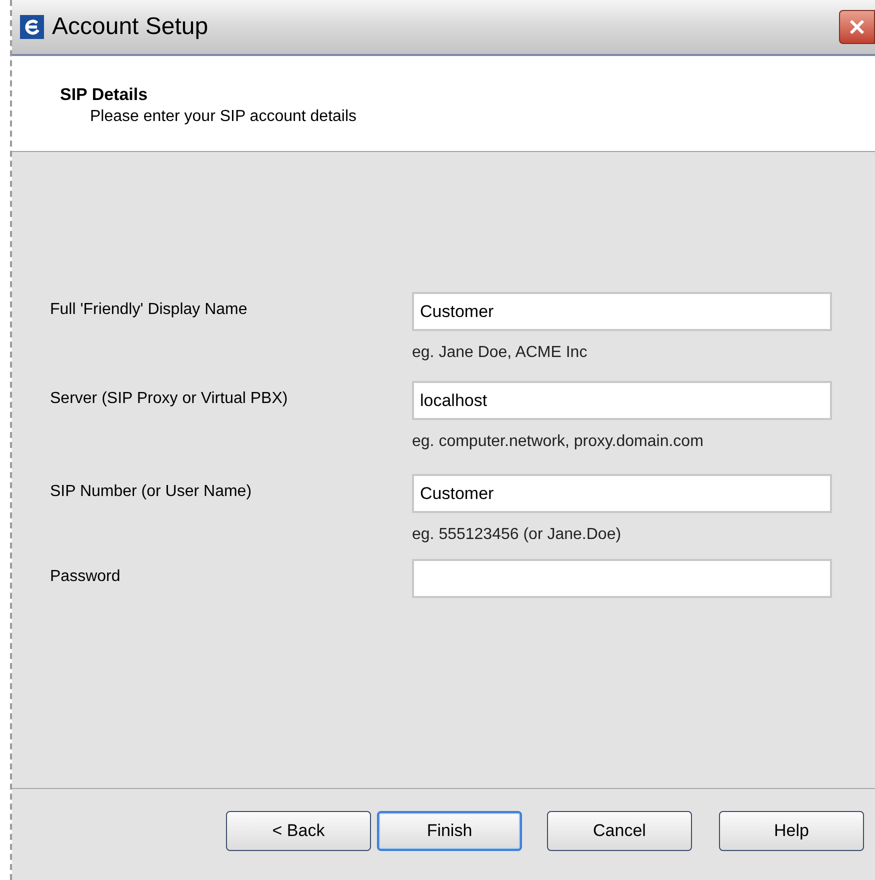 This screenshot has width=875, height=880. Describe the element at coordinates (224, 117) in the screenshot. I see `page-subtitle: Please enter your SIP account details` at that location.